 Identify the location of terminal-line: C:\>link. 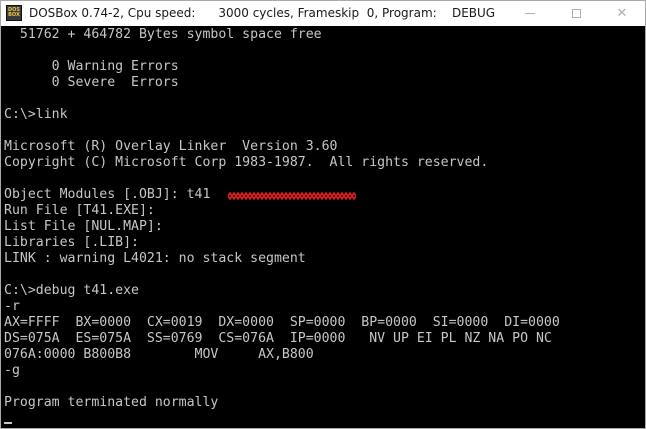
(36, 114).